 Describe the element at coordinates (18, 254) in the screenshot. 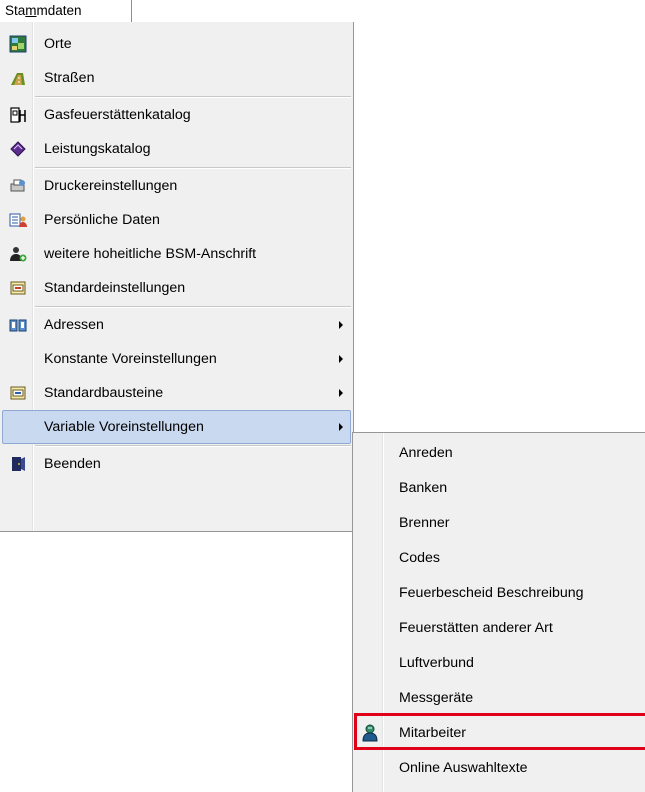

I see `add-person-icon` at that location.